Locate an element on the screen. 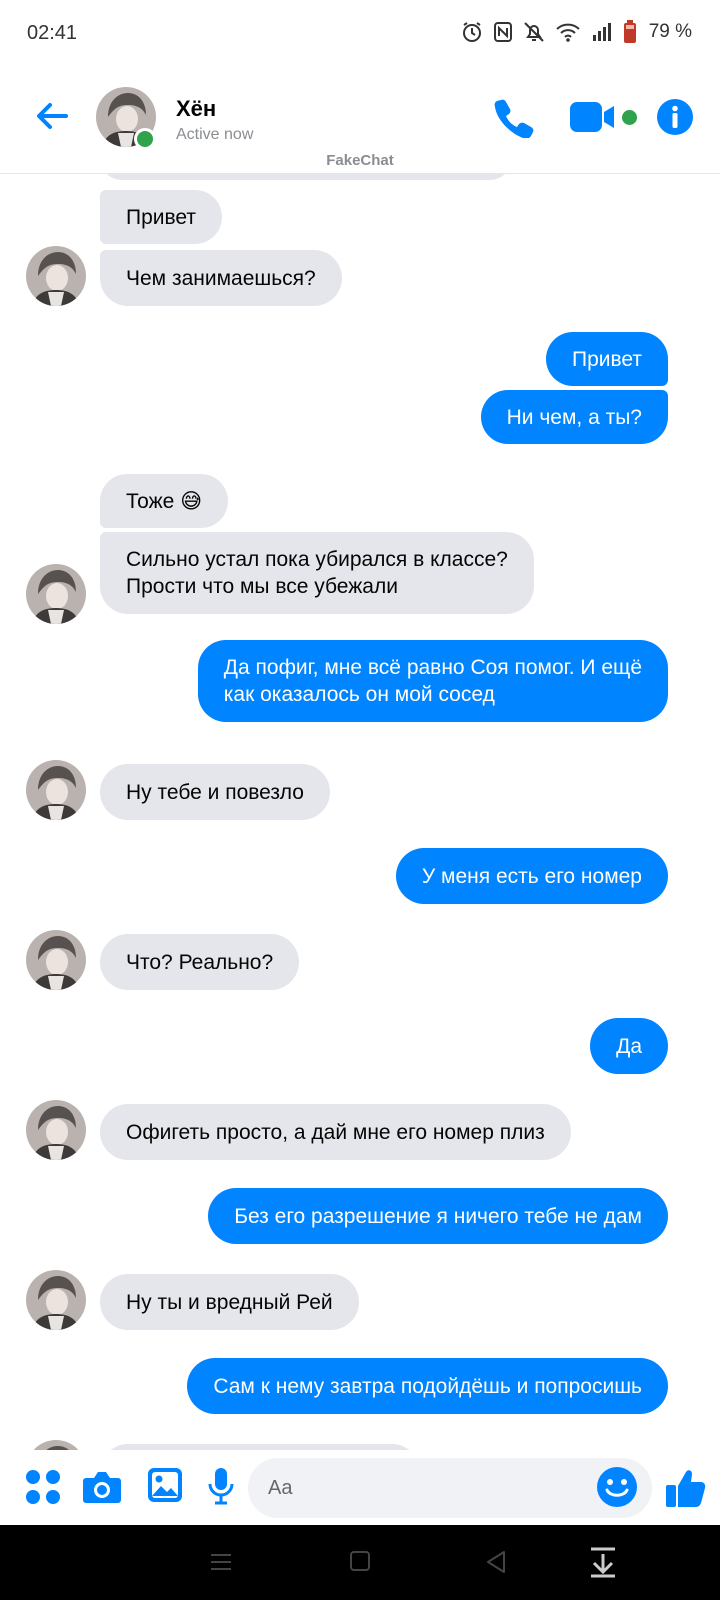 The image size is (720, 1600). chat-header: Хён Active now FakeChat is located at coordinates (360, 122).